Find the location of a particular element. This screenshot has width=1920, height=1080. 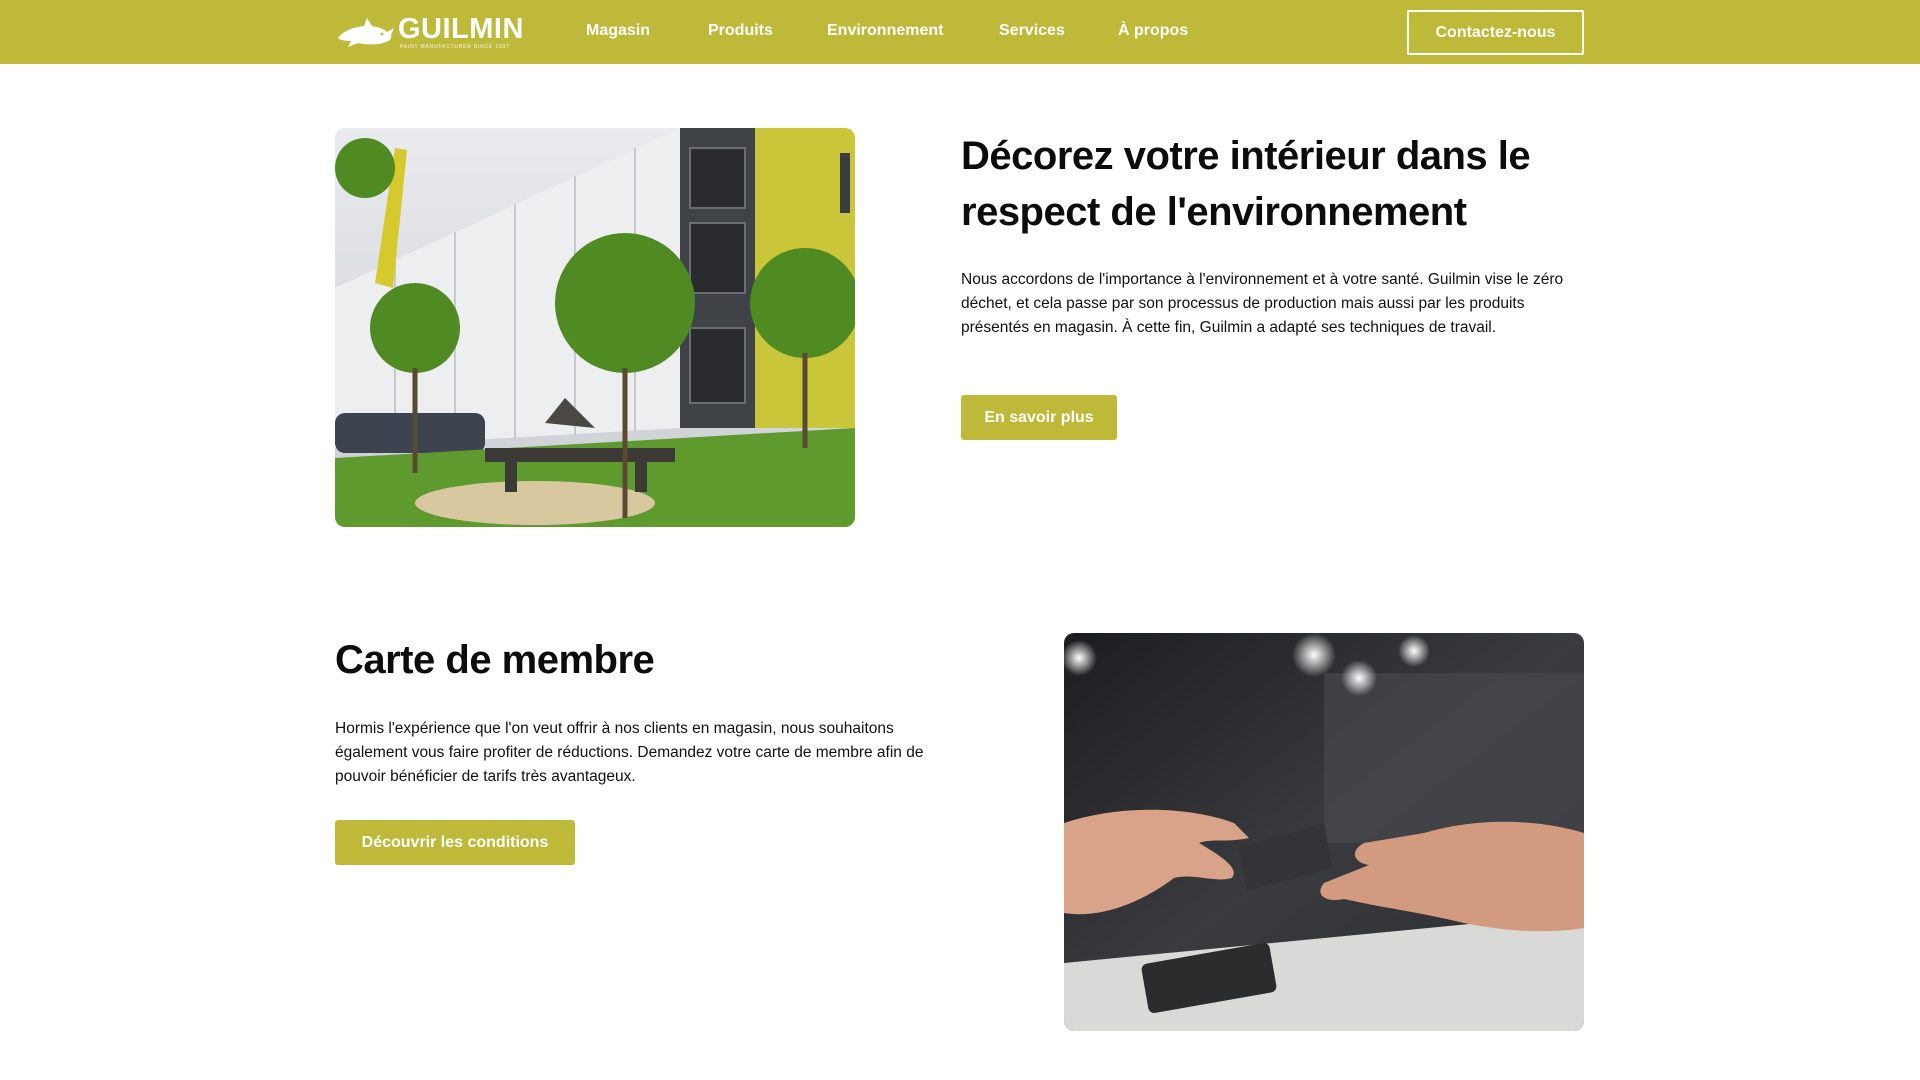

membership-title: Carte de membre is located at coordinates (495, 660).